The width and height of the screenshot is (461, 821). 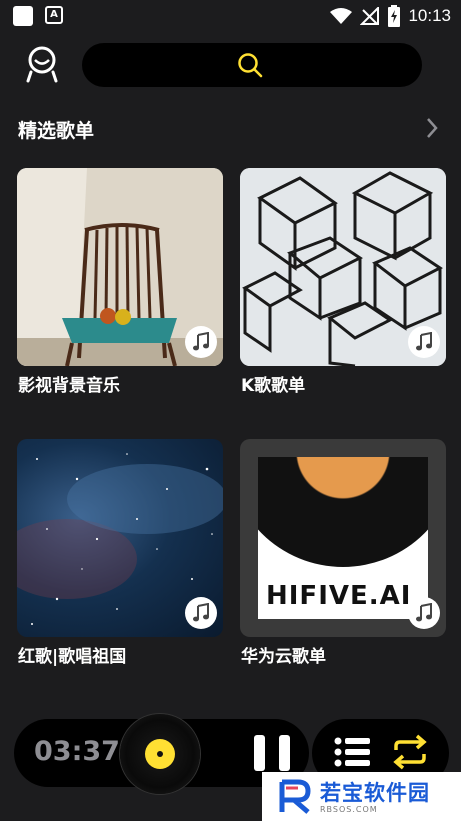 I want to click on playlist-title: 影视背景音乐, so click(x=69, y=386).